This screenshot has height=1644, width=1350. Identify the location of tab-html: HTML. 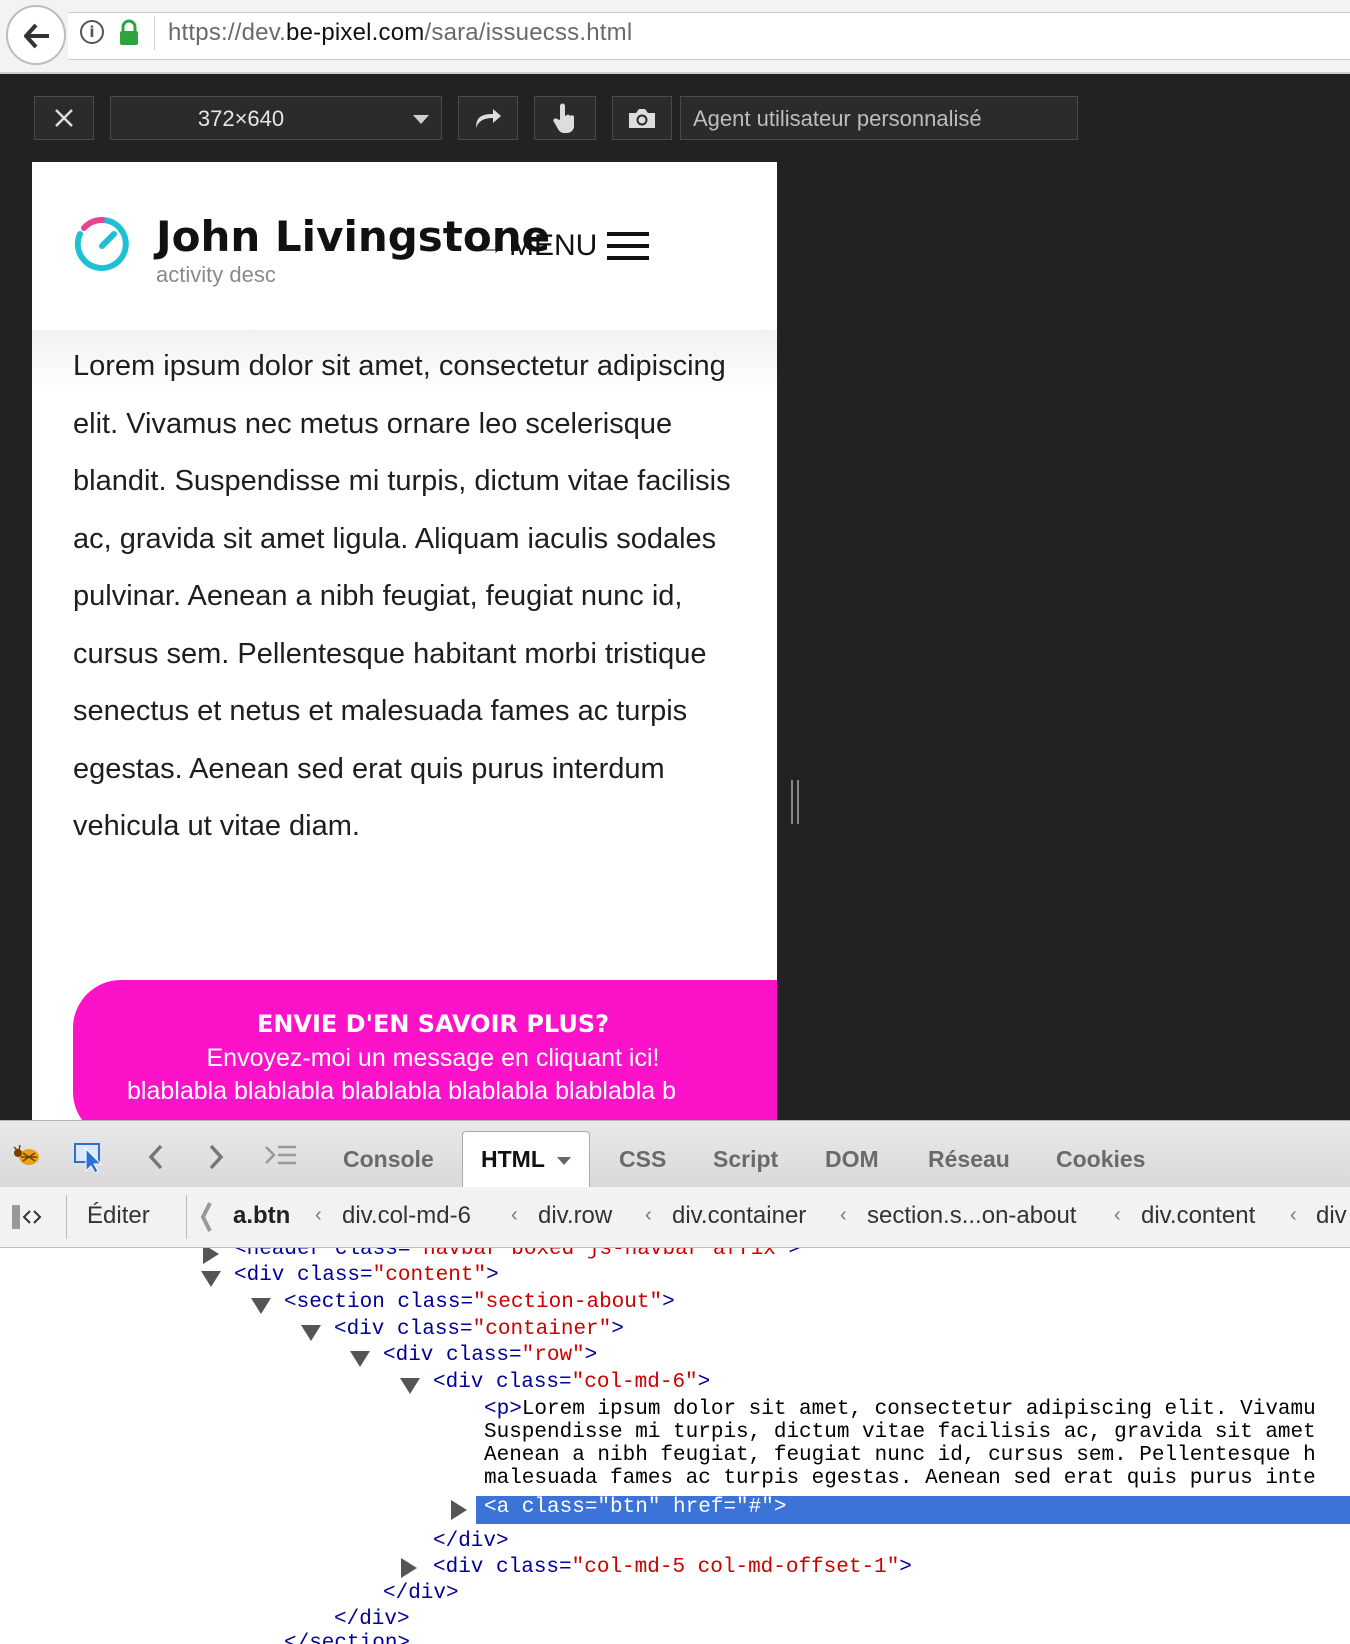
(526, 1159).